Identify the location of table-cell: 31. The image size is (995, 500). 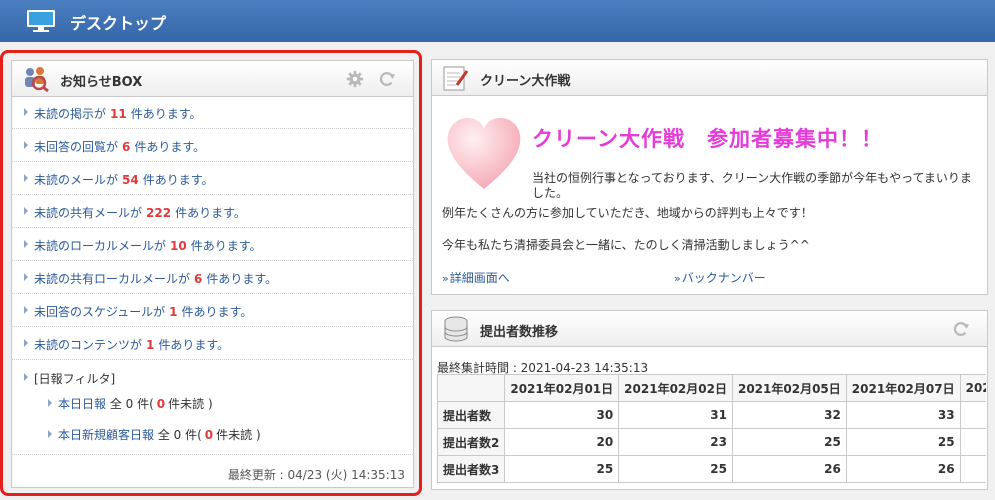
(675, 415).